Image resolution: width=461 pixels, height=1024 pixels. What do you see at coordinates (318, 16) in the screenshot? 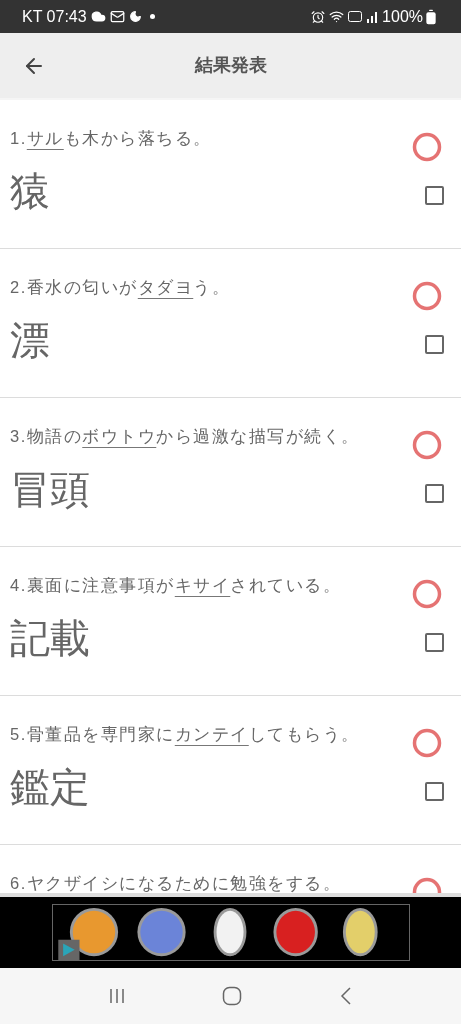
I see `alarm-icon` at bounding box center [318, 16].